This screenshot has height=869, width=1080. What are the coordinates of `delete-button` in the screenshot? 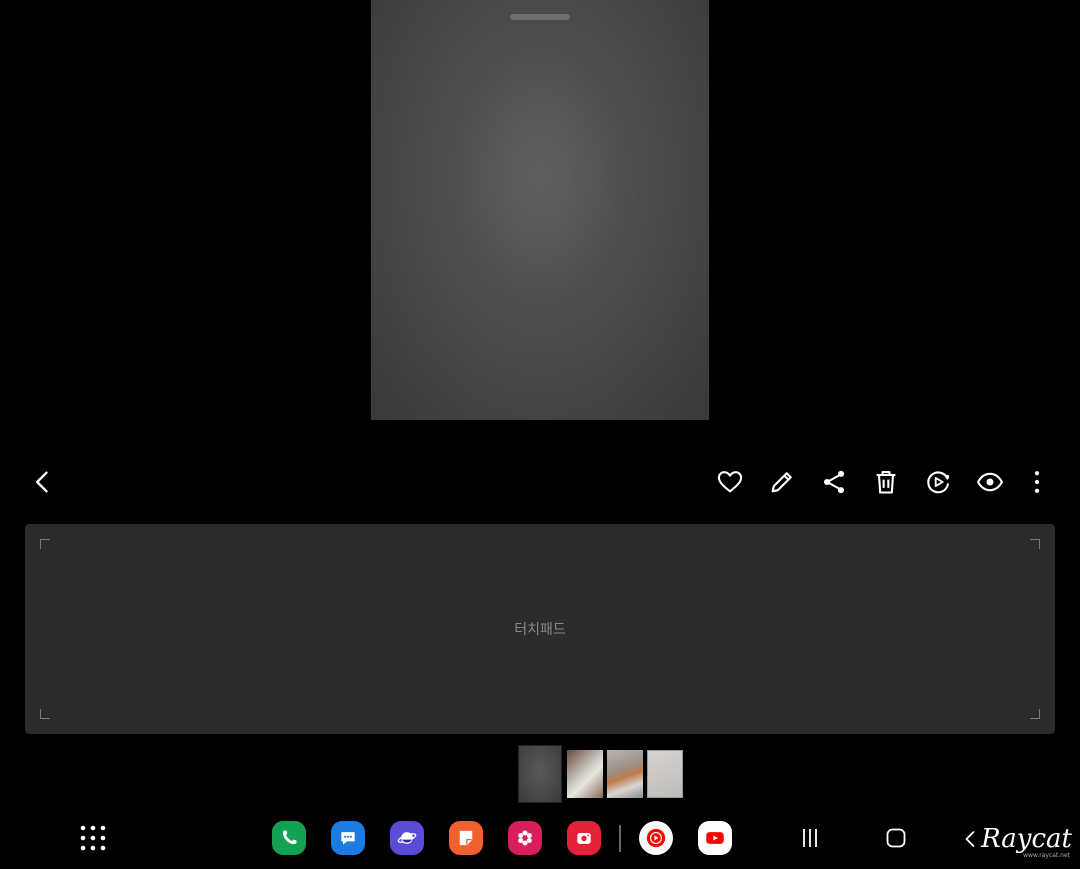 It's located at (886, 482).